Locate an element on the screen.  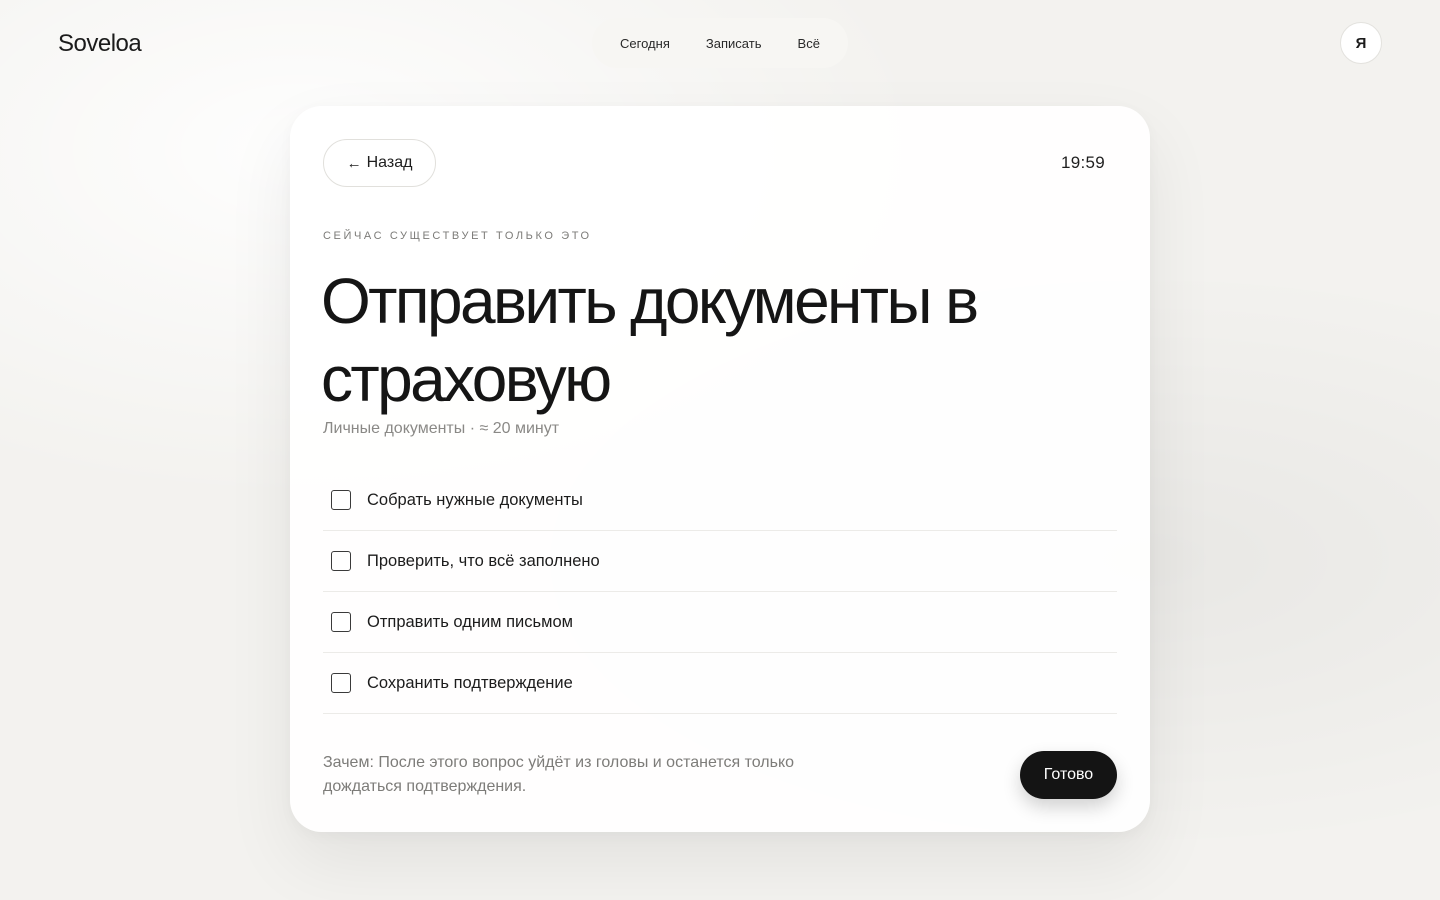
user-avatar-button: Я is located at coordinates (1361, 43).